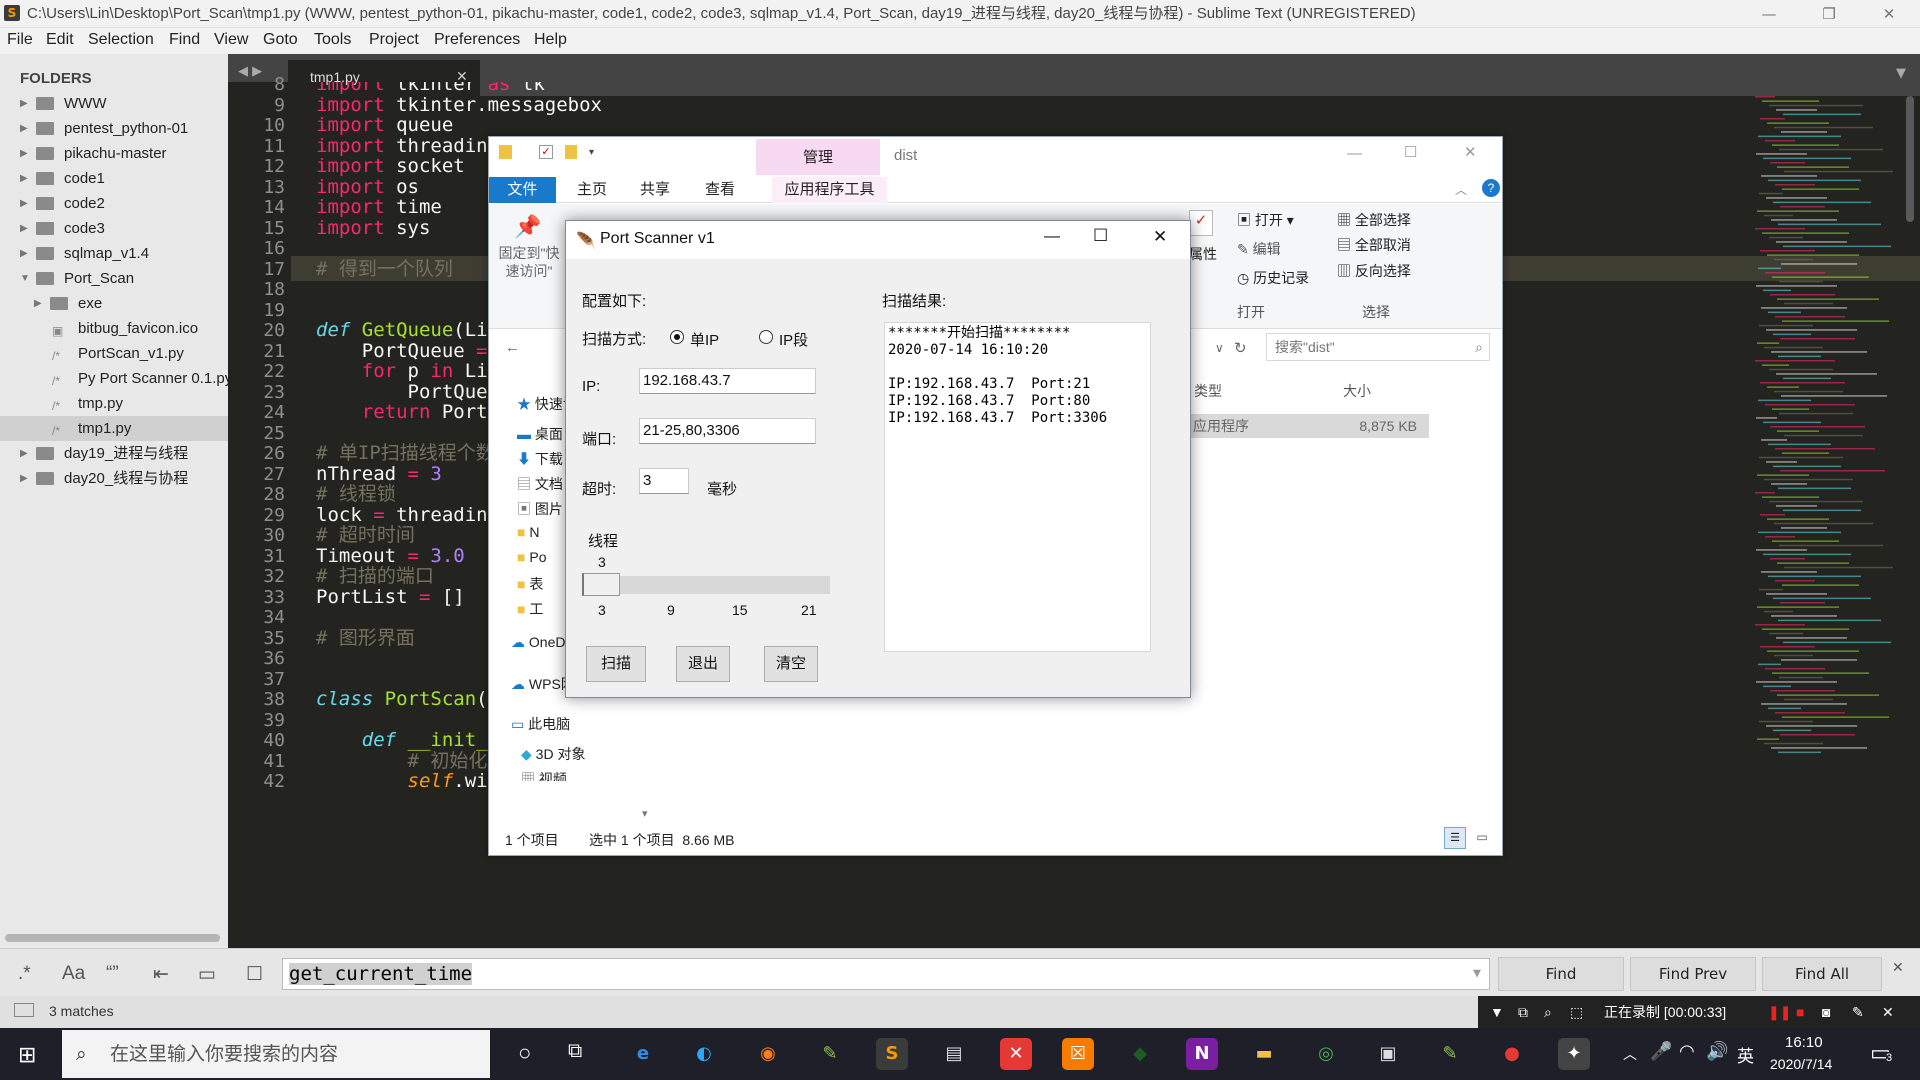  I want to click on edit-button: ✎ 编辑, so click(1259, 249).